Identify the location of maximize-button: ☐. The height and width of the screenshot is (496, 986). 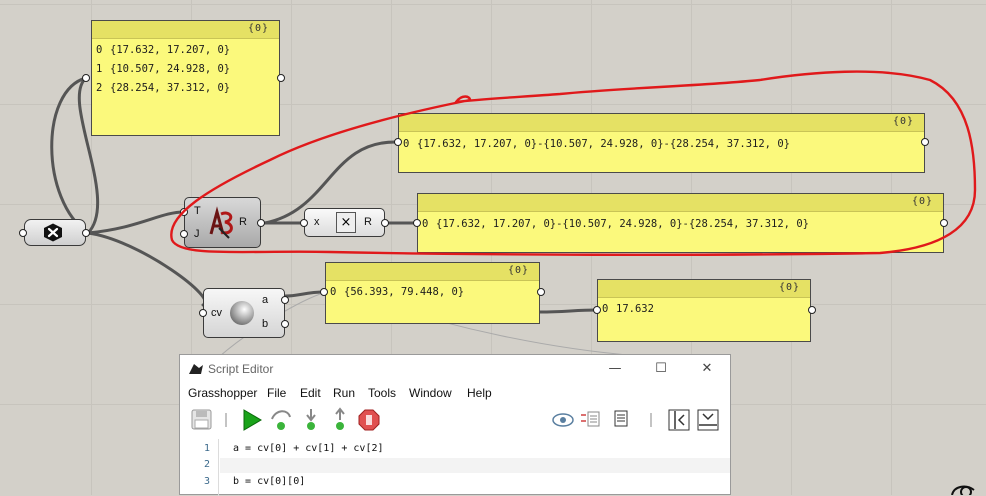
(661, 369).